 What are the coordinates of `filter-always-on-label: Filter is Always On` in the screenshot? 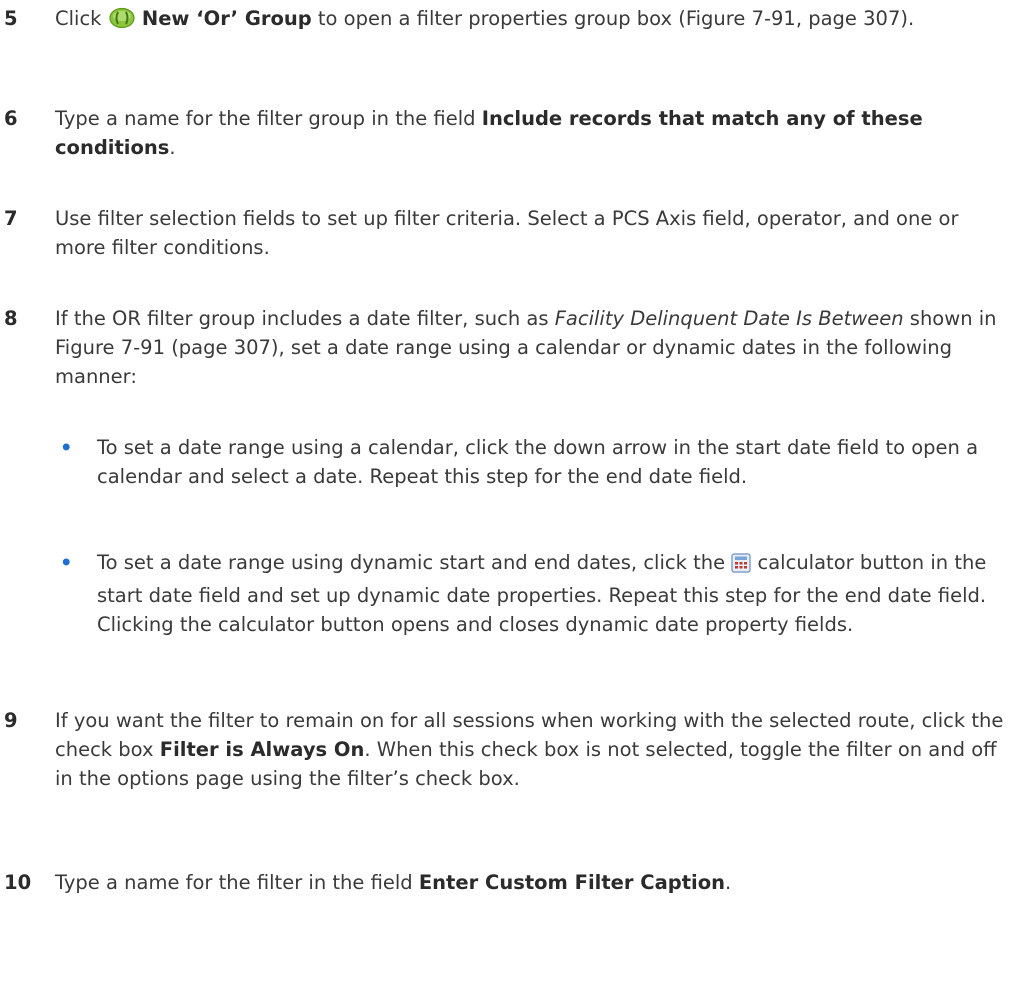 It's located at (262, 749).